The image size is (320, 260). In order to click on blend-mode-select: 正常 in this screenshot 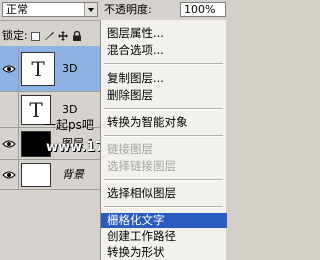, I will do `click(50, 9)`.